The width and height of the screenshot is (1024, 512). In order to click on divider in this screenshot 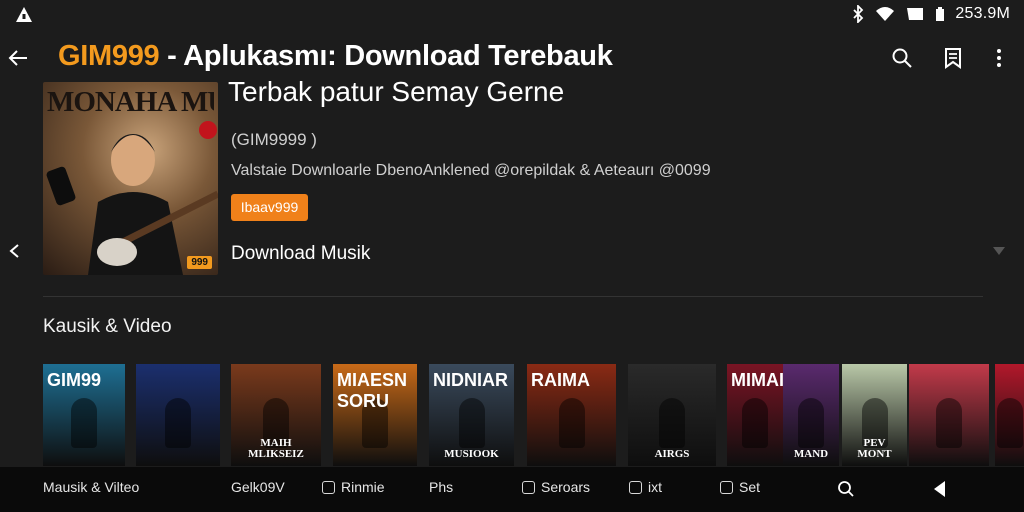, I will do `click(513, 296)`.